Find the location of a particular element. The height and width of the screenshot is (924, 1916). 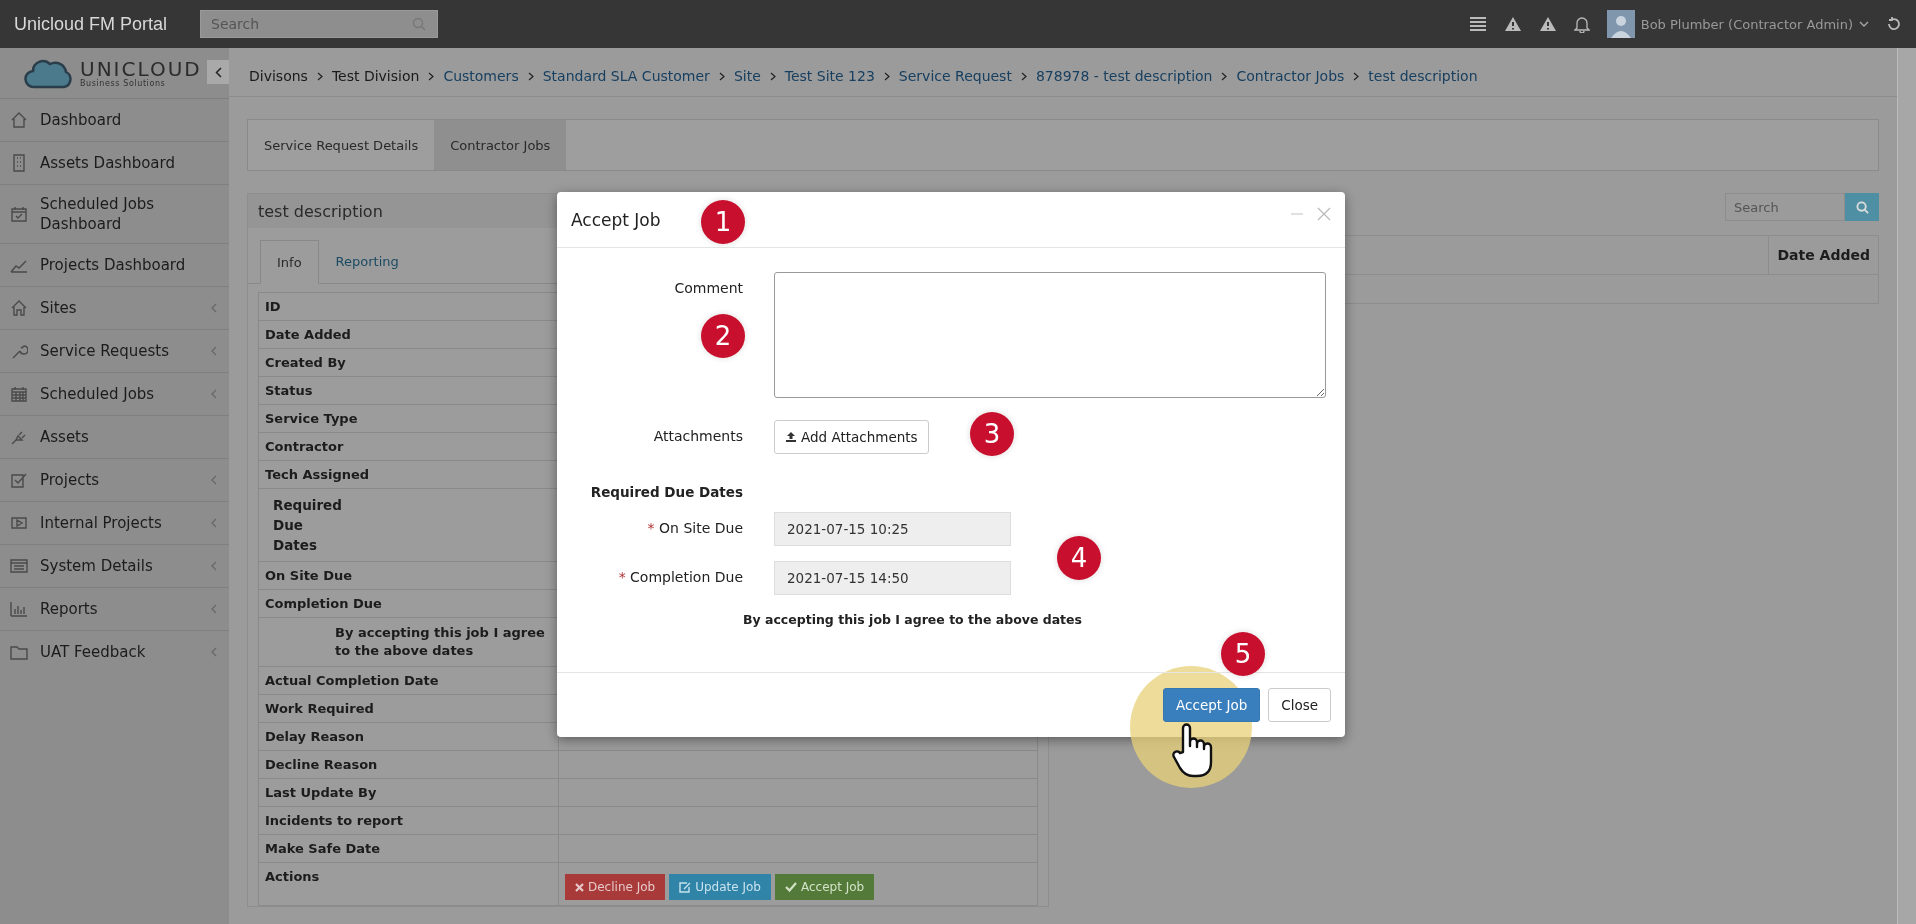

table-cell: Actions is located at coordinates (409, 884).